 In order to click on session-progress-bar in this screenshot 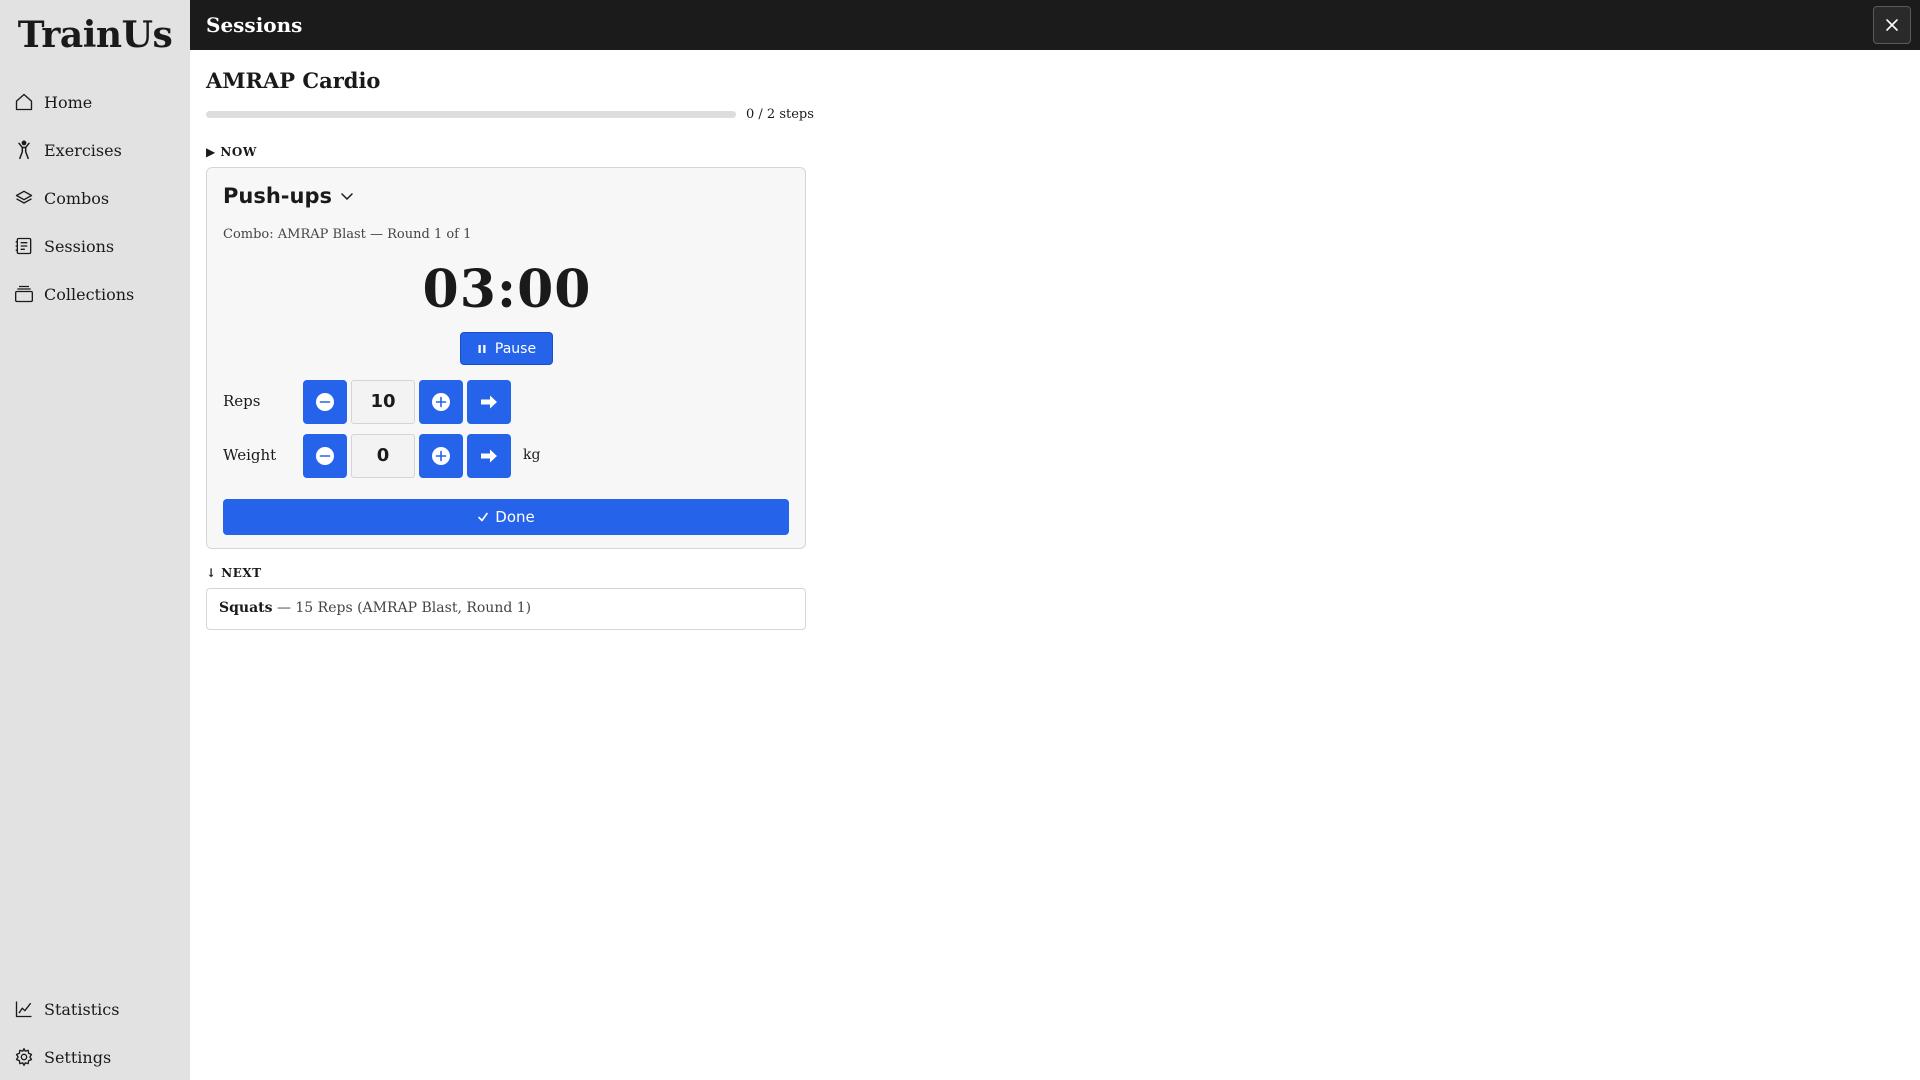, I will do `click(471, 114)`.